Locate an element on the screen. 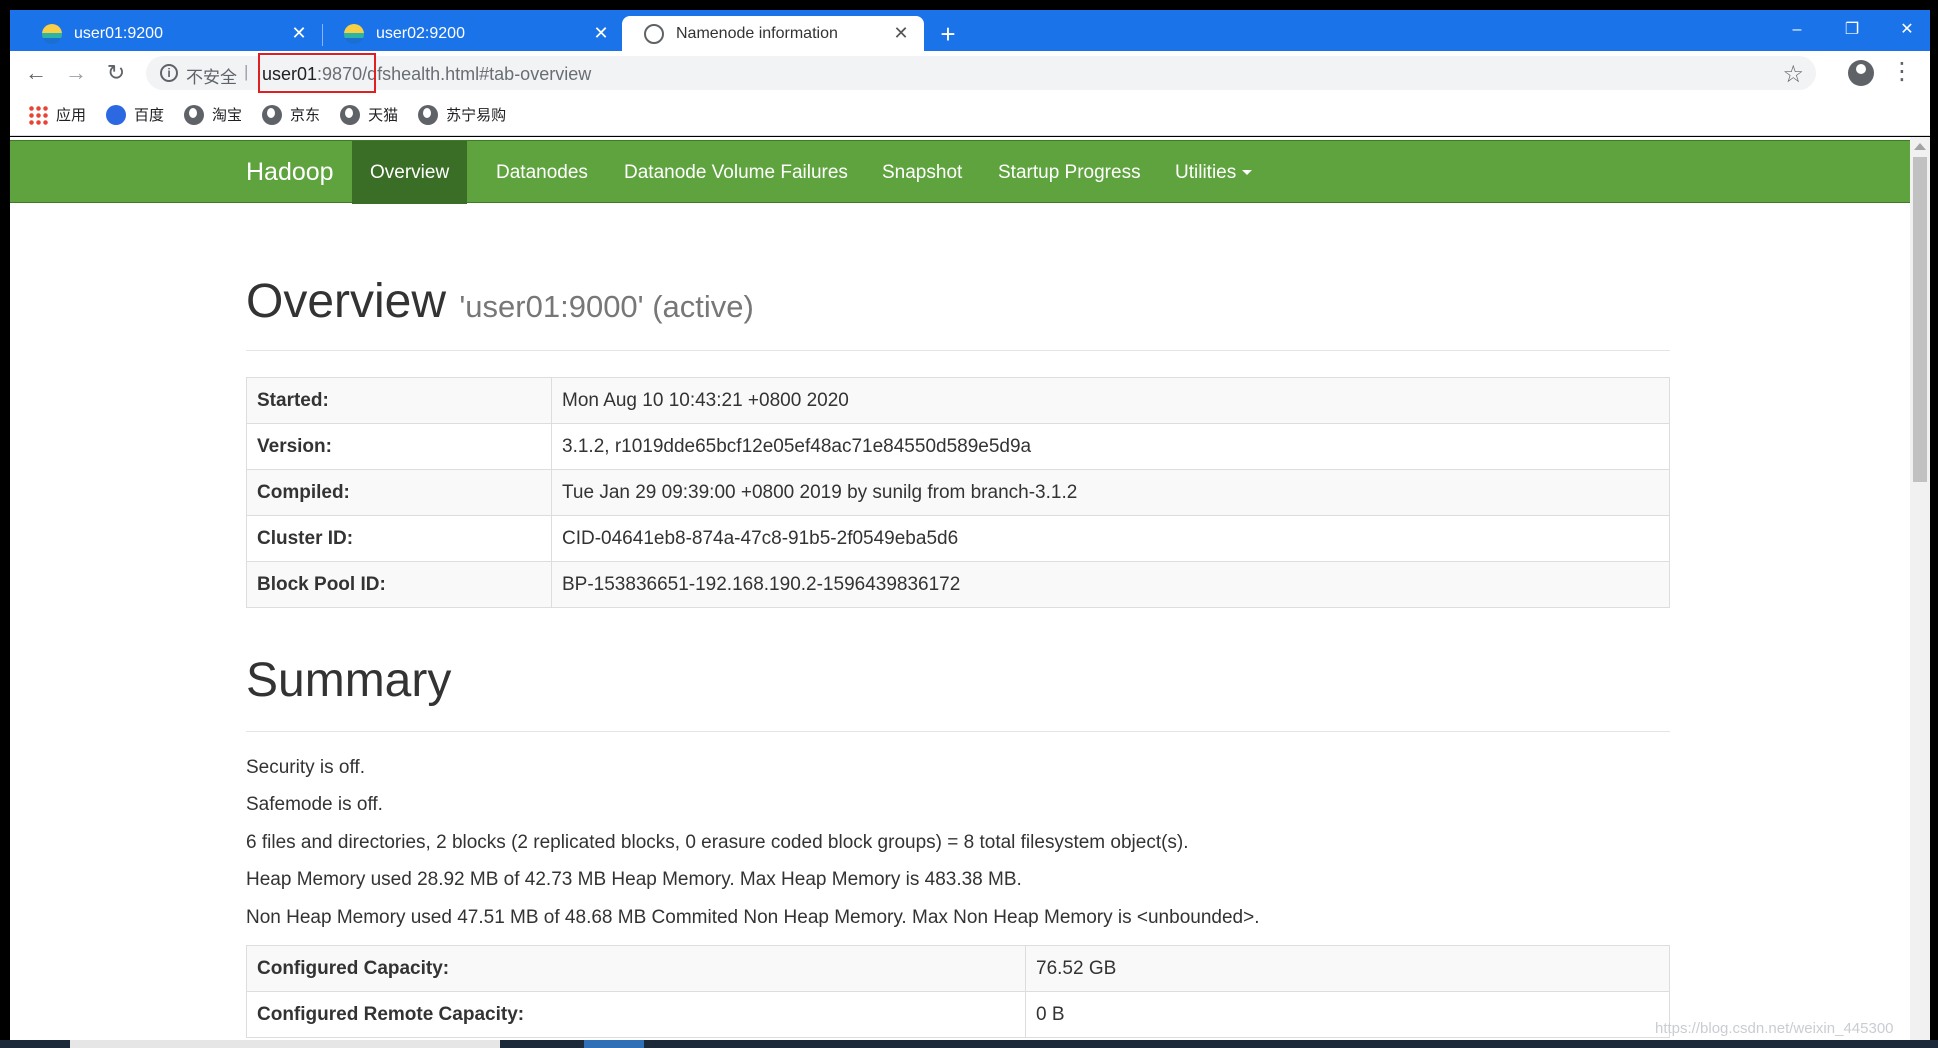 This screenshot has width=1938, height=1048. table-row: Configured Capacity: 76.52 GB is located at coordinates (958, 968).